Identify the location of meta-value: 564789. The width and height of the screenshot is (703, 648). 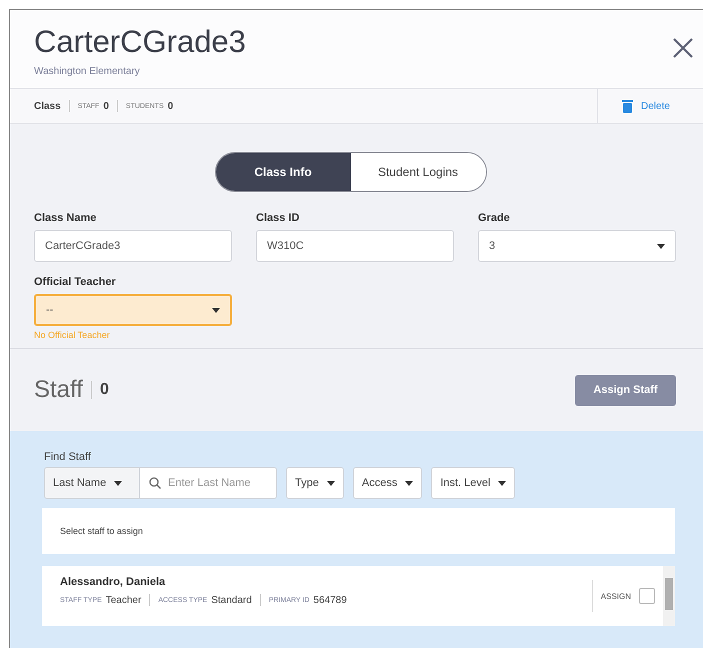
(330, 600).